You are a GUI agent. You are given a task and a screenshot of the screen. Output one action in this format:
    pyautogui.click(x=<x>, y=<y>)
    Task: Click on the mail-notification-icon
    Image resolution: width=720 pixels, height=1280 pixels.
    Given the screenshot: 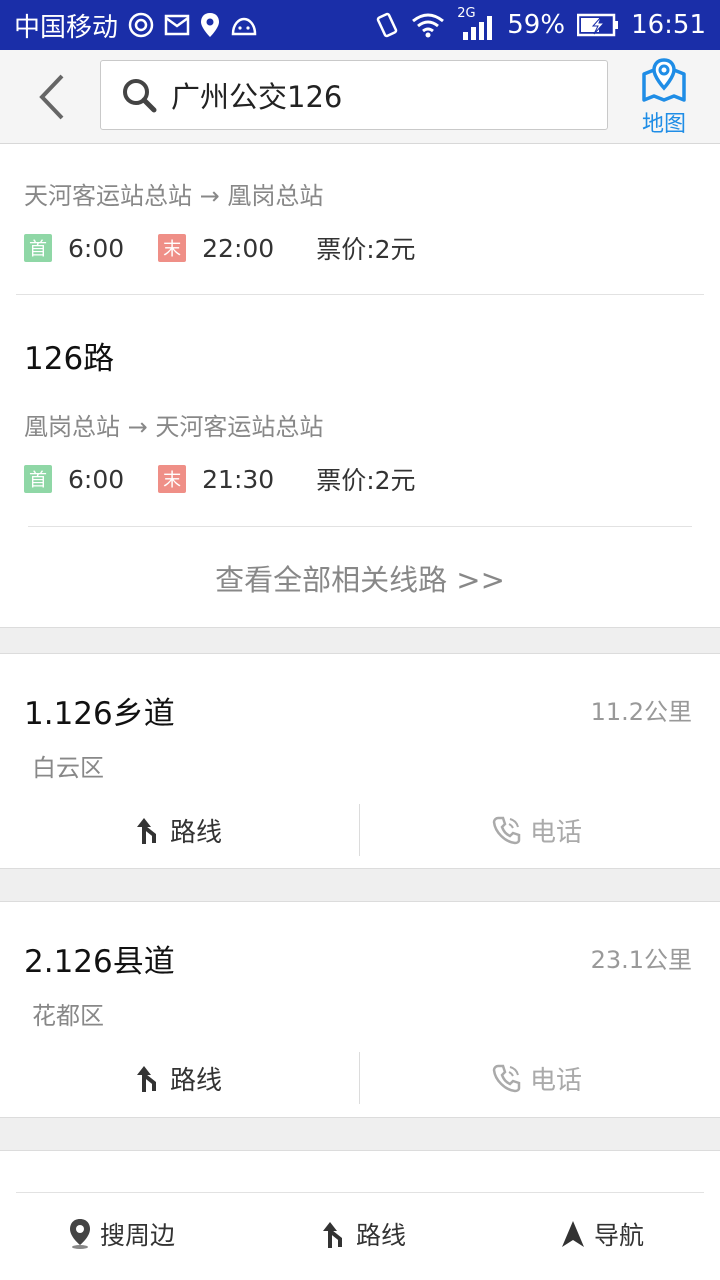 What is the action you would take?
    pyautogui.click(x=177, y=25)
    